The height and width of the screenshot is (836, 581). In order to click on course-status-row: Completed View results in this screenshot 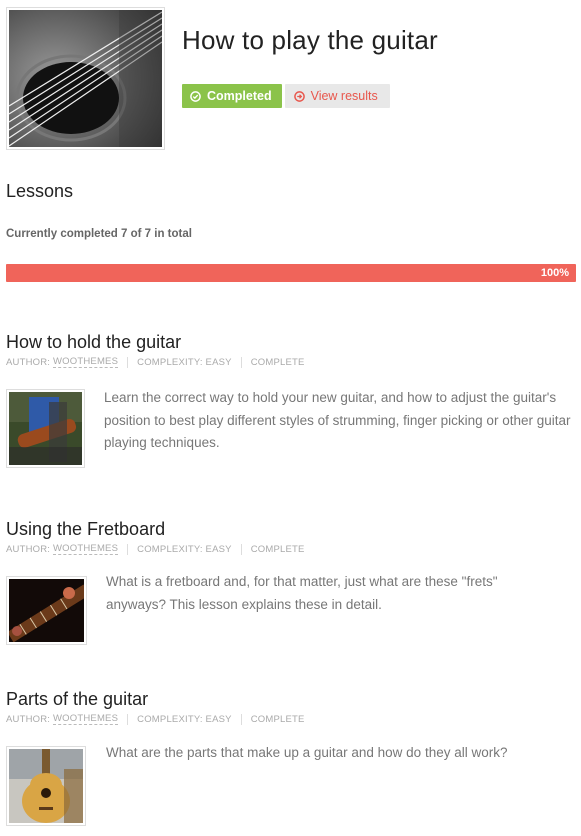, I will do `click(286, 96)`.